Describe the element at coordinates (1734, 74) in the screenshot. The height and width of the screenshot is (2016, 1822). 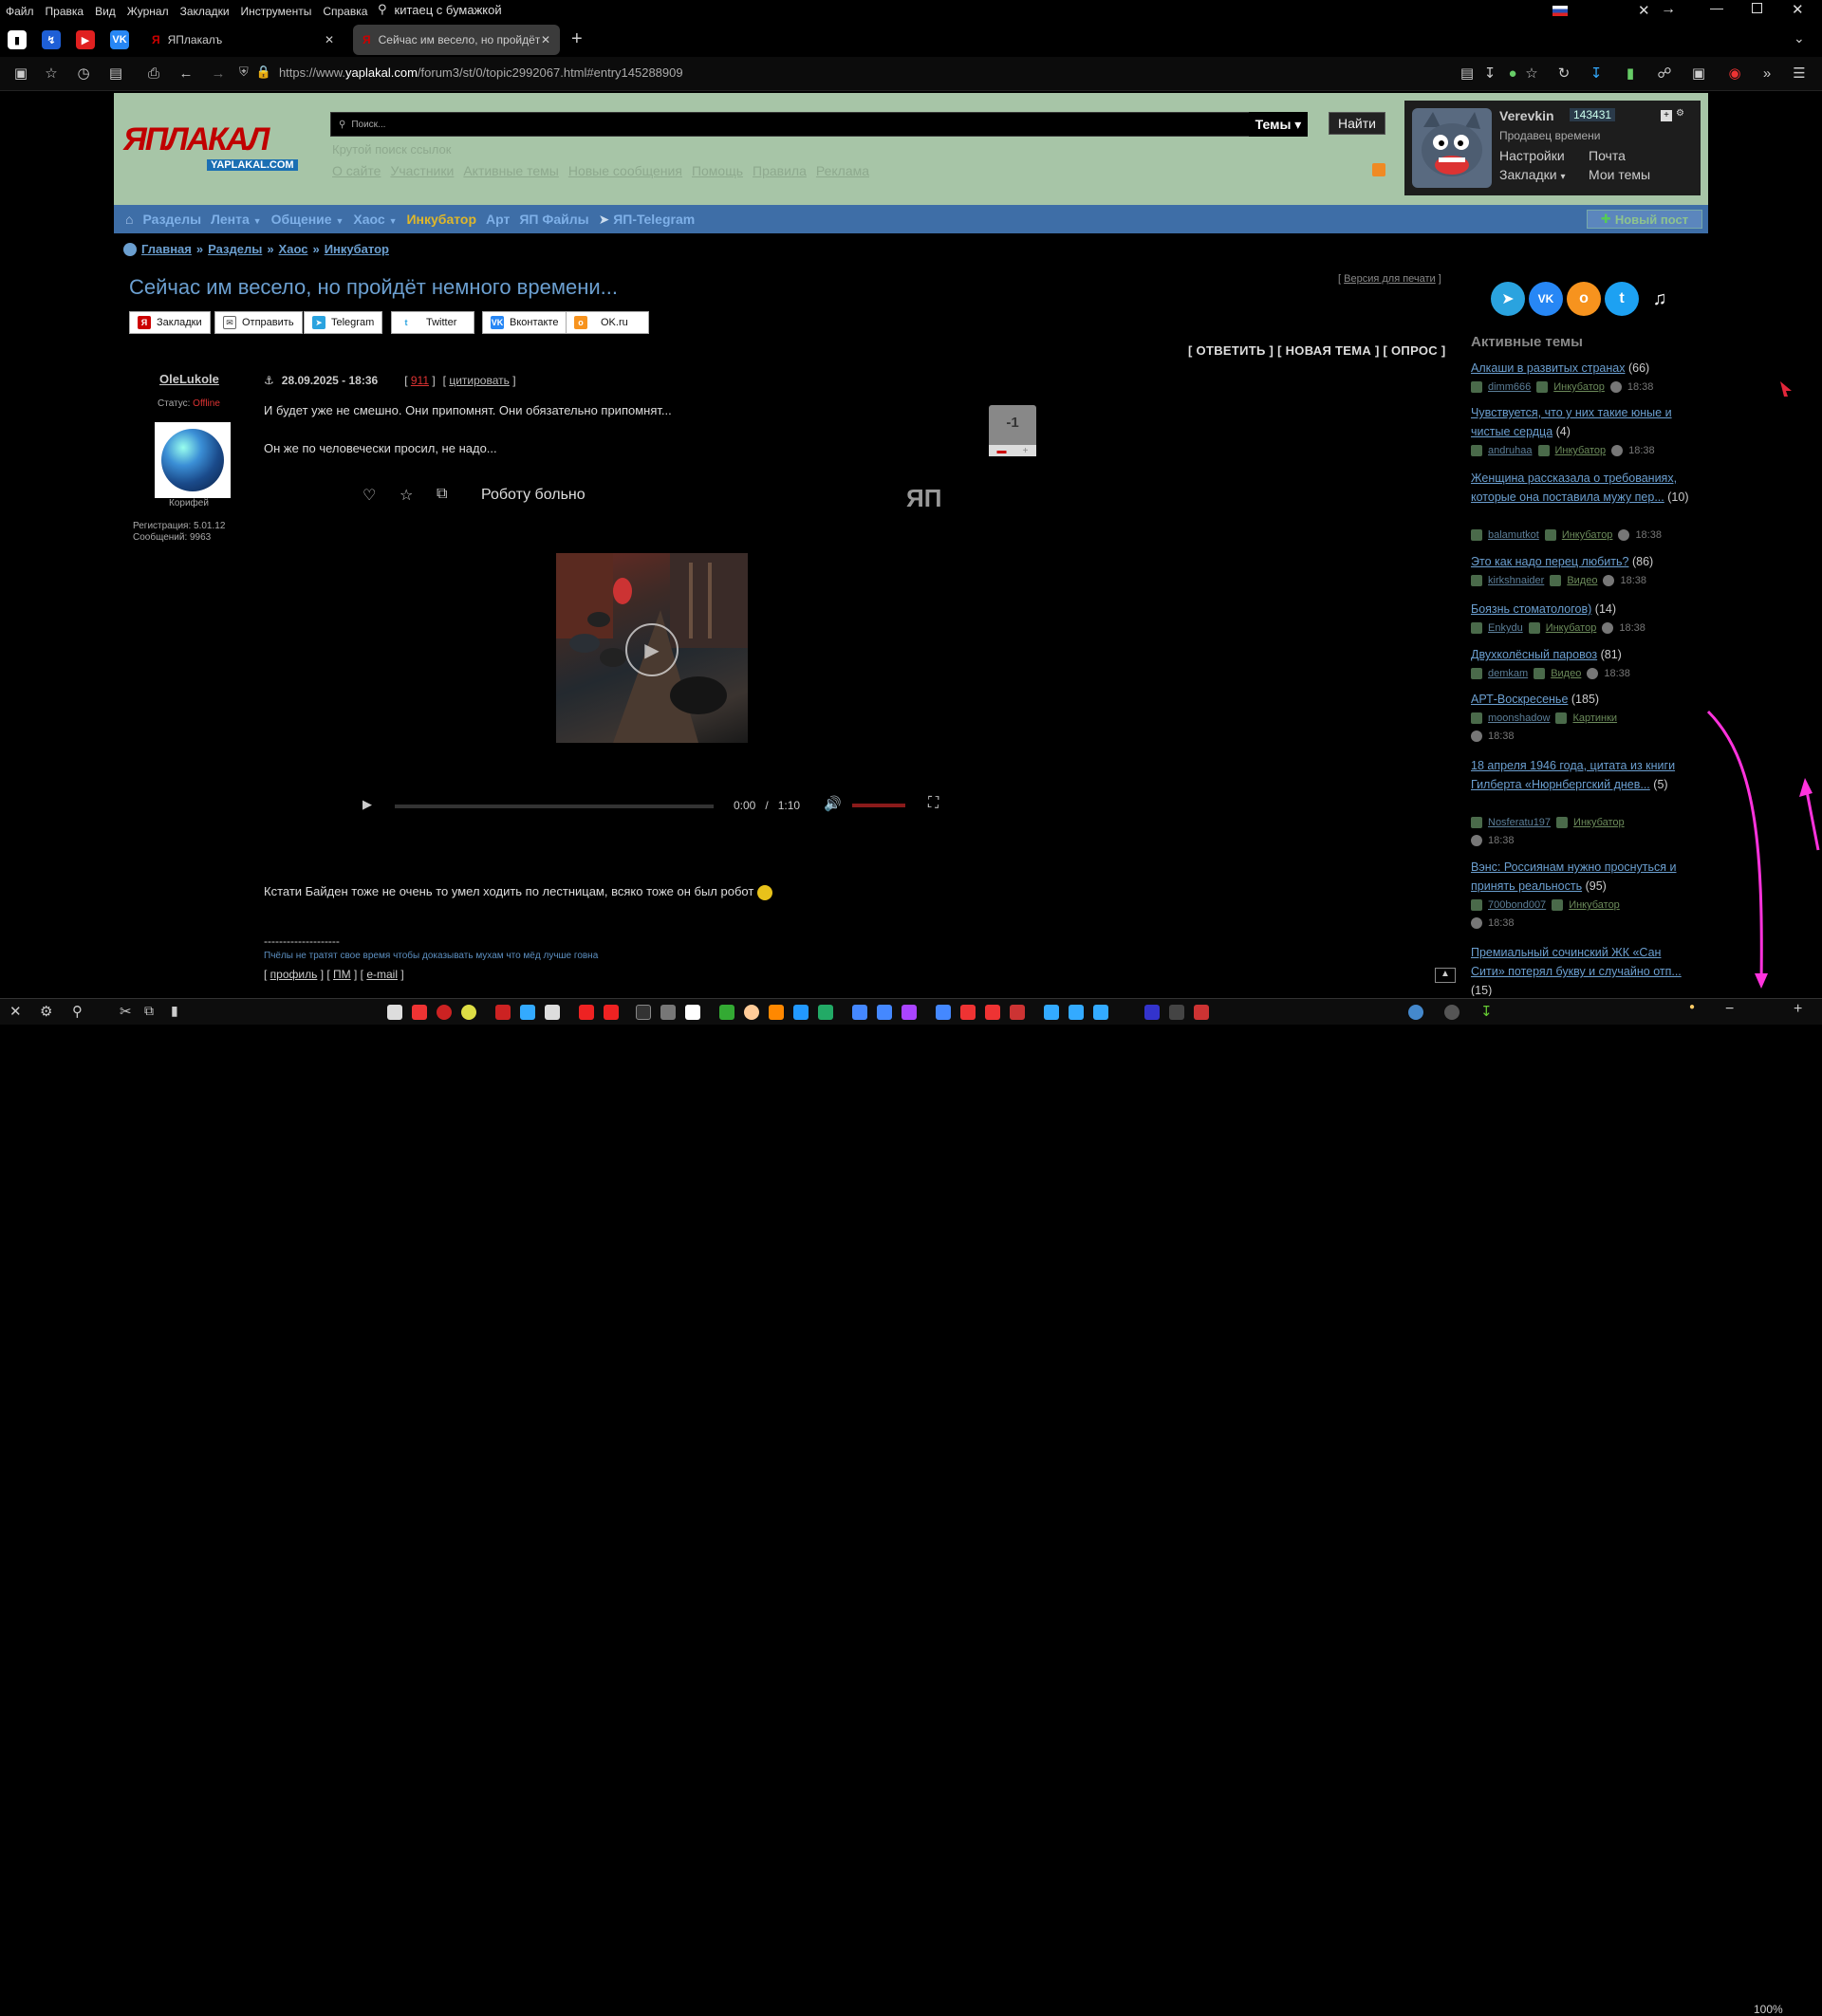
I see `ublock-icon: ◉` at that location.